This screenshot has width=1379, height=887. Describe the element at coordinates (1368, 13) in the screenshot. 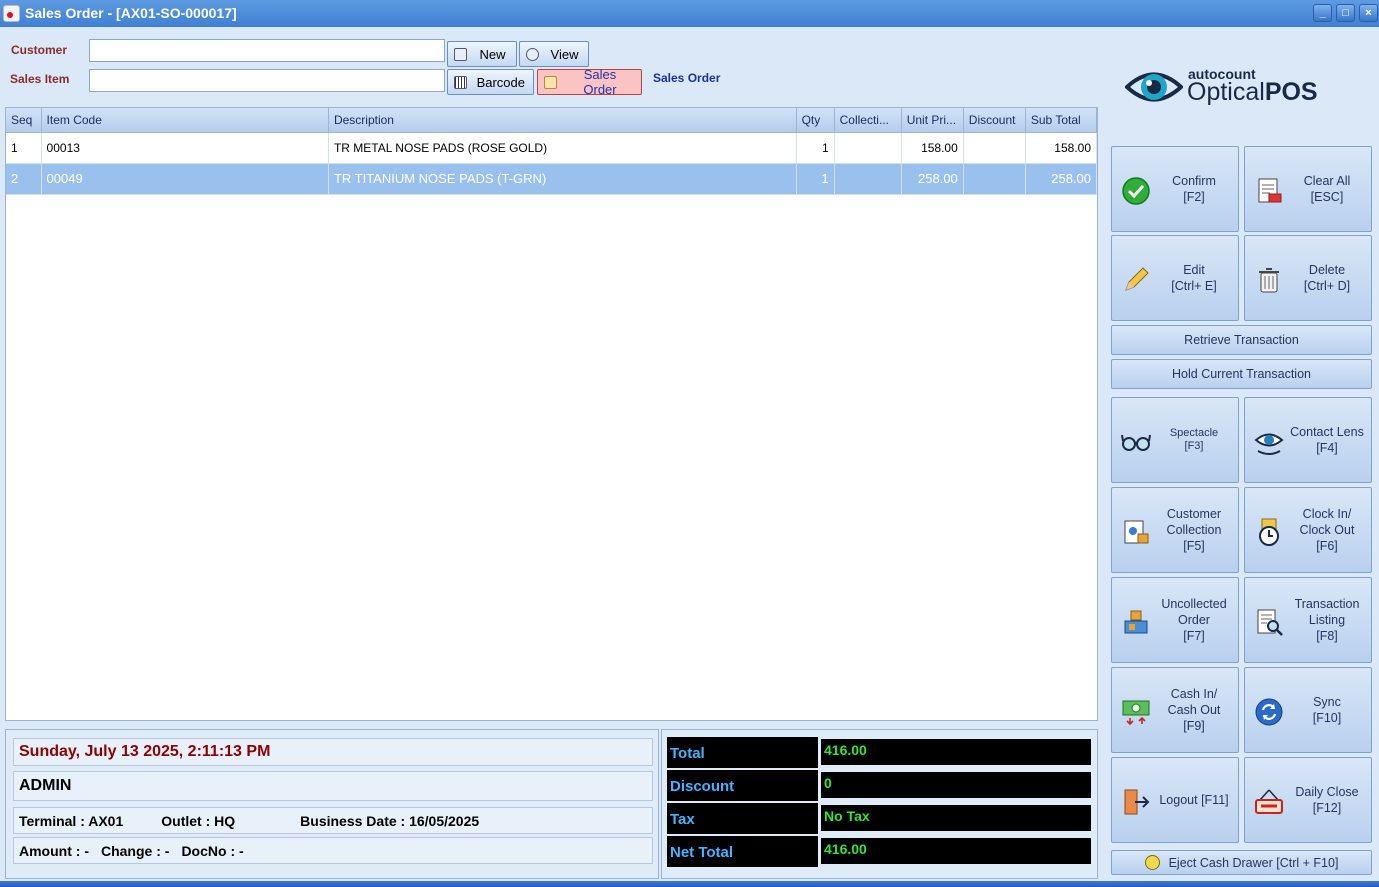

I see `close-button: ×` at that location.